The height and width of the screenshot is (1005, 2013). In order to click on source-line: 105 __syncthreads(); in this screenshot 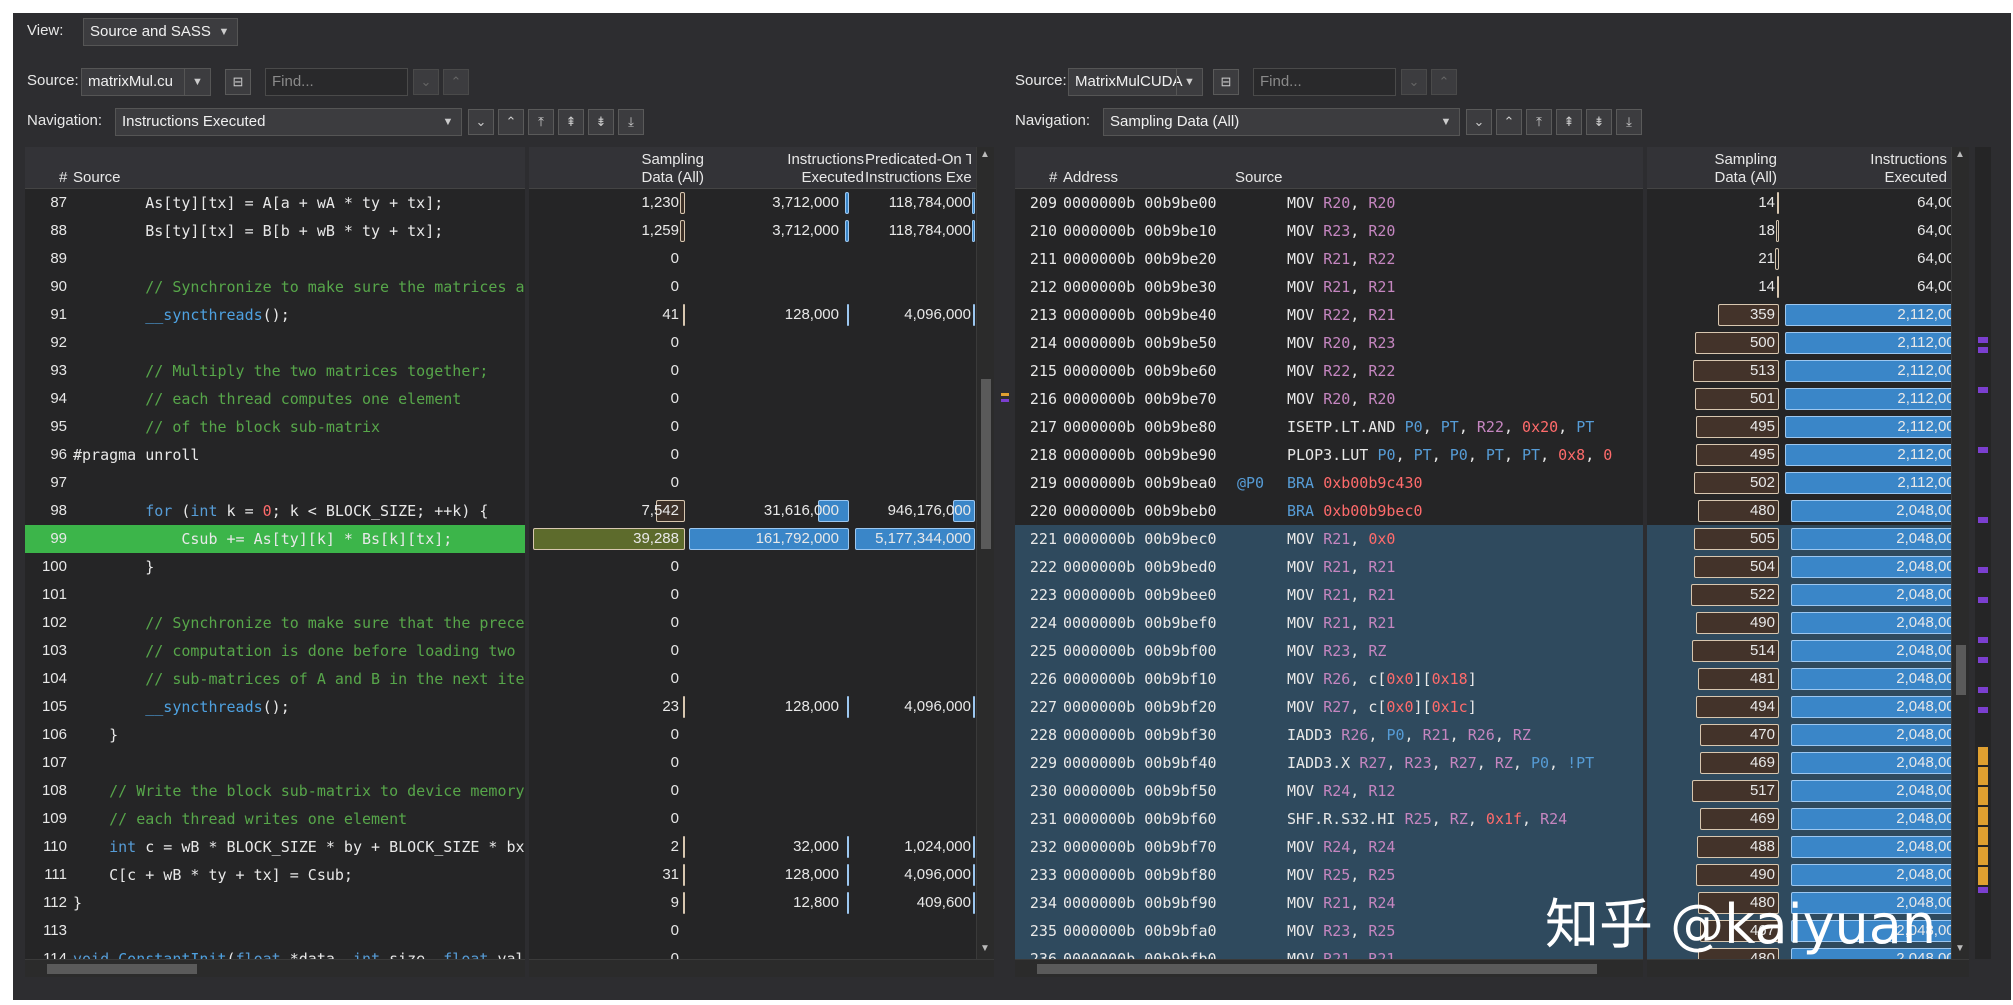, I will do `click(275, 707)`.